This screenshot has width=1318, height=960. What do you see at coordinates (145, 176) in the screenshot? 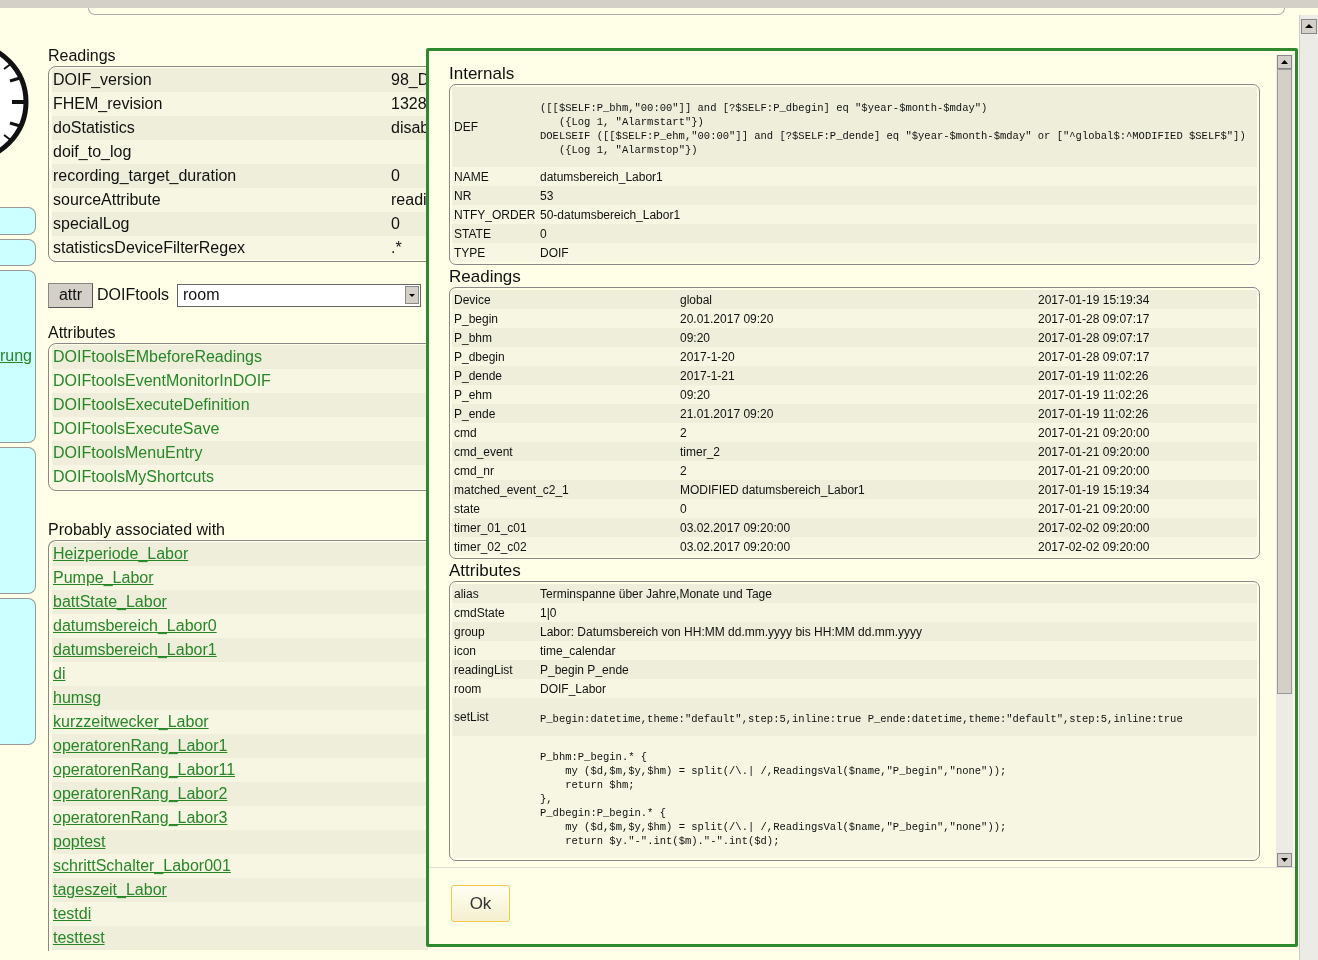
I see `table-cell-text: recording_target_duration` at bounding box center [145, 176].